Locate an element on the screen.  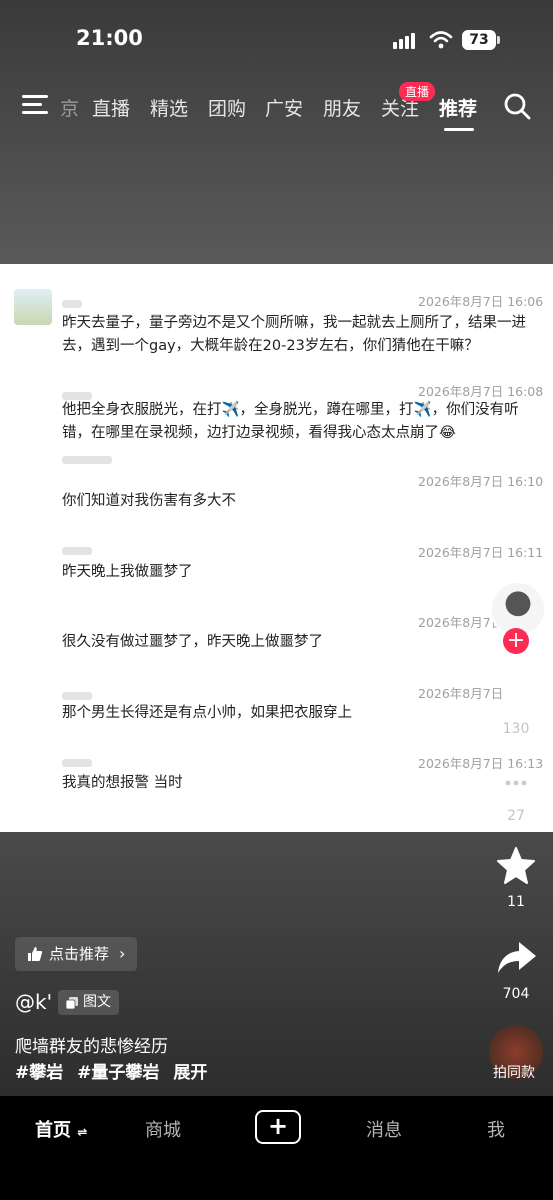
image-stack-icon is located at coordinates (72, 1002).